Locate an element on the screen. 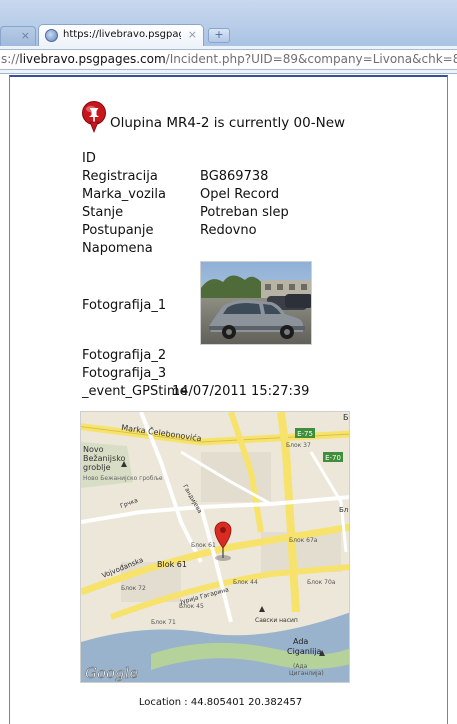 This screenshot has width=457, height=724. map-label-blok61: Blok 61 is located at coordinates (172, 564).